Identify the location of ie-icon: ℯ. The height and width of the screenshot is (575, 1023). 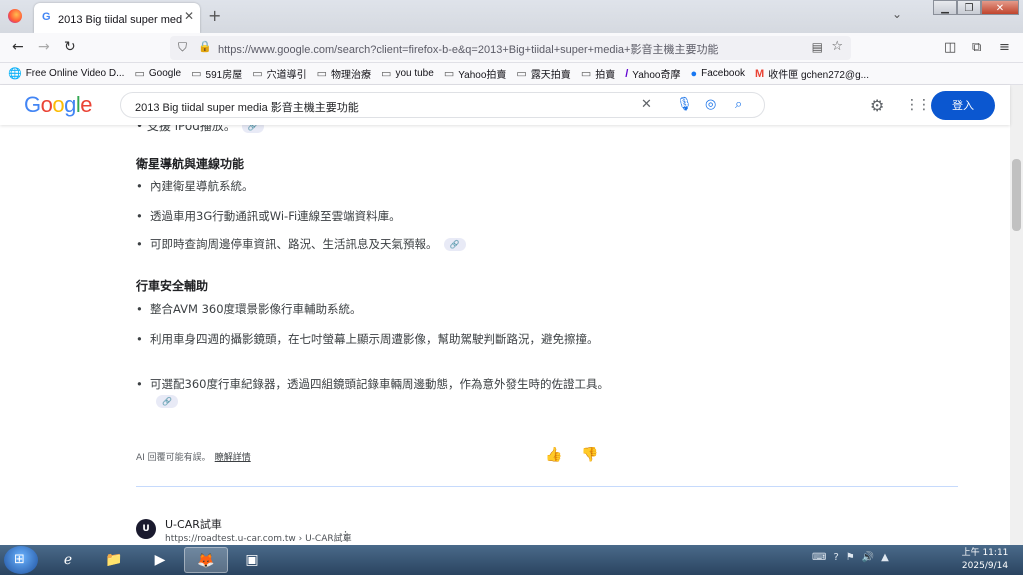
(68, 560).